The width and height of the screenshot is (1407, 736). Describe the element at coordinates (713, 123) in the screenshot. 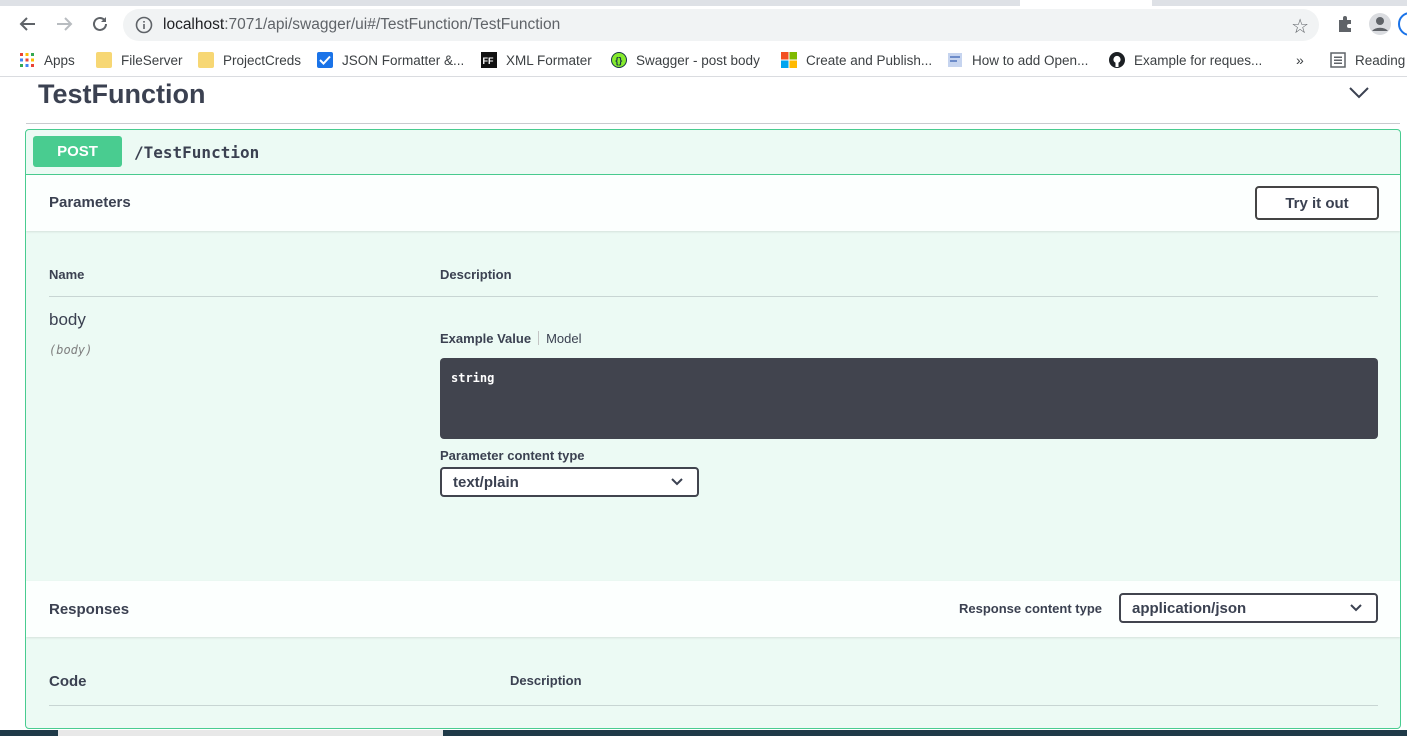

I see `tag-divider` at that location.